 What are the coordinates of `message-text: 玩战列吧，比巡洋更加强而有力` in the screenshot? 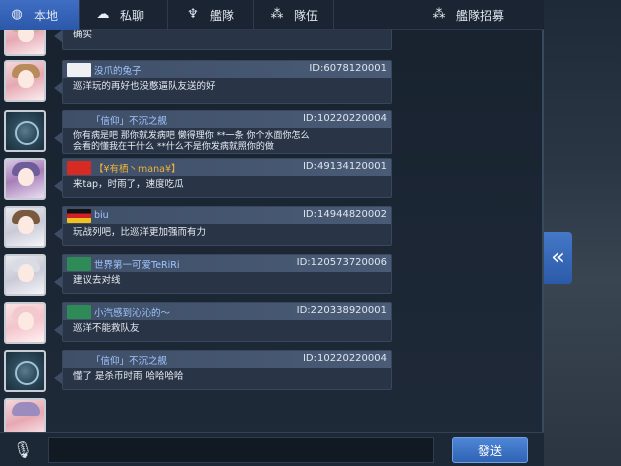 It's located at (140, 232).